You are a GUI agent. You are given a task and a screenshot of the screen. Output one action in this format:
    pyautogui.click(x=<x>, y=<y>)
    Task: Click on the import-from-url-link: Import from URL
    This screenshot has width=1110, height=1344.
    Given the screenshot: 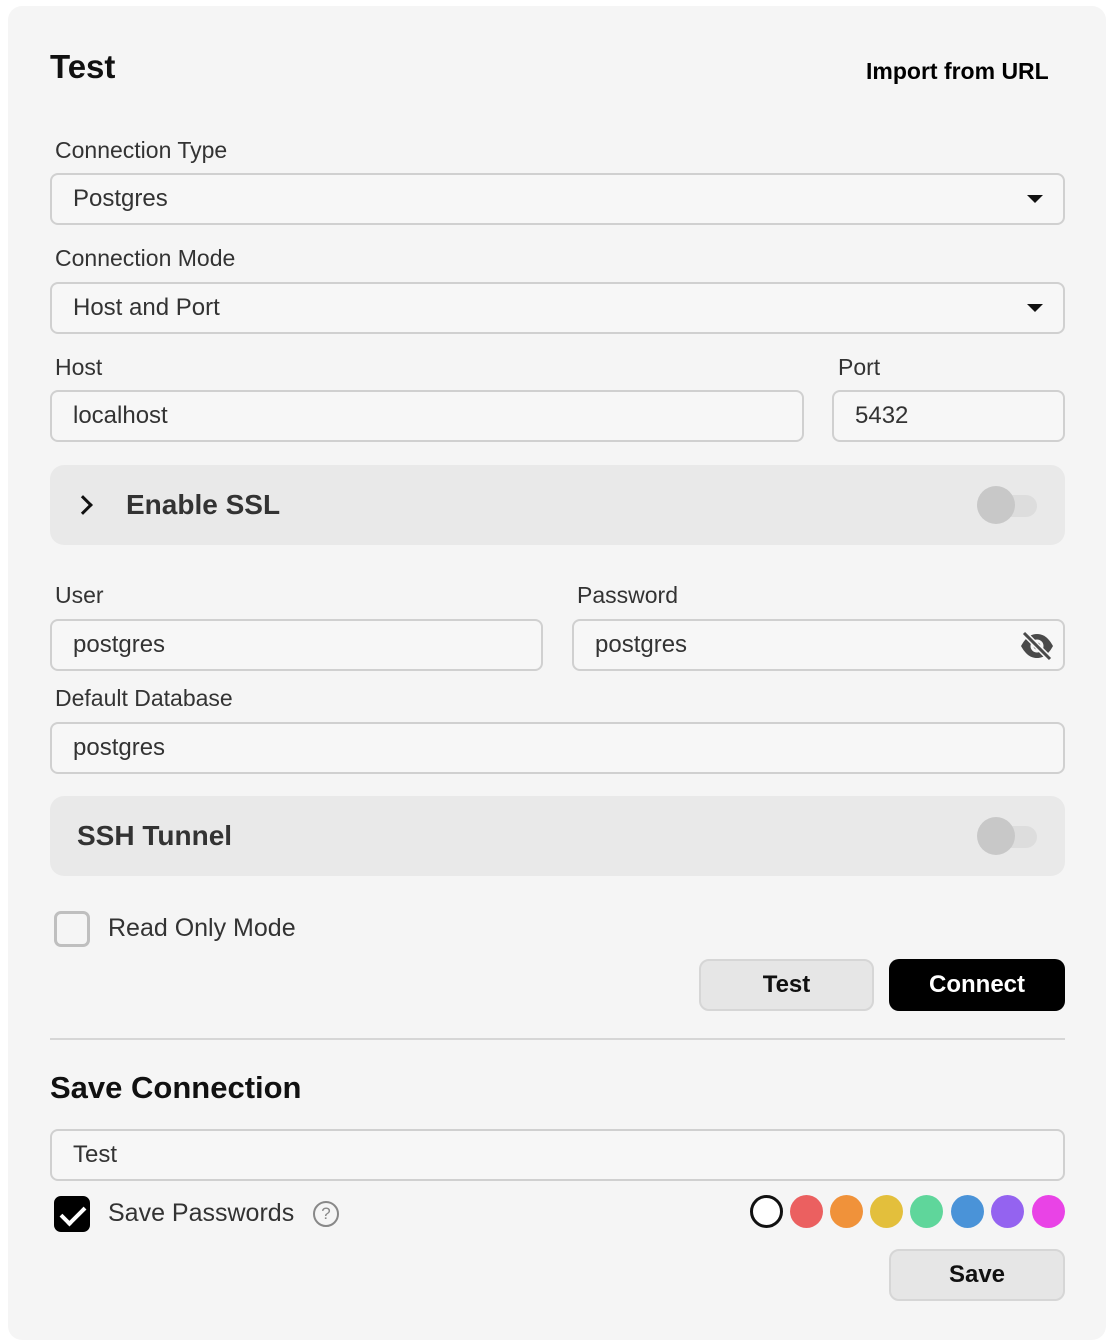 What is the action you would take?
    pyautogui.click(x=961, y=71)
    